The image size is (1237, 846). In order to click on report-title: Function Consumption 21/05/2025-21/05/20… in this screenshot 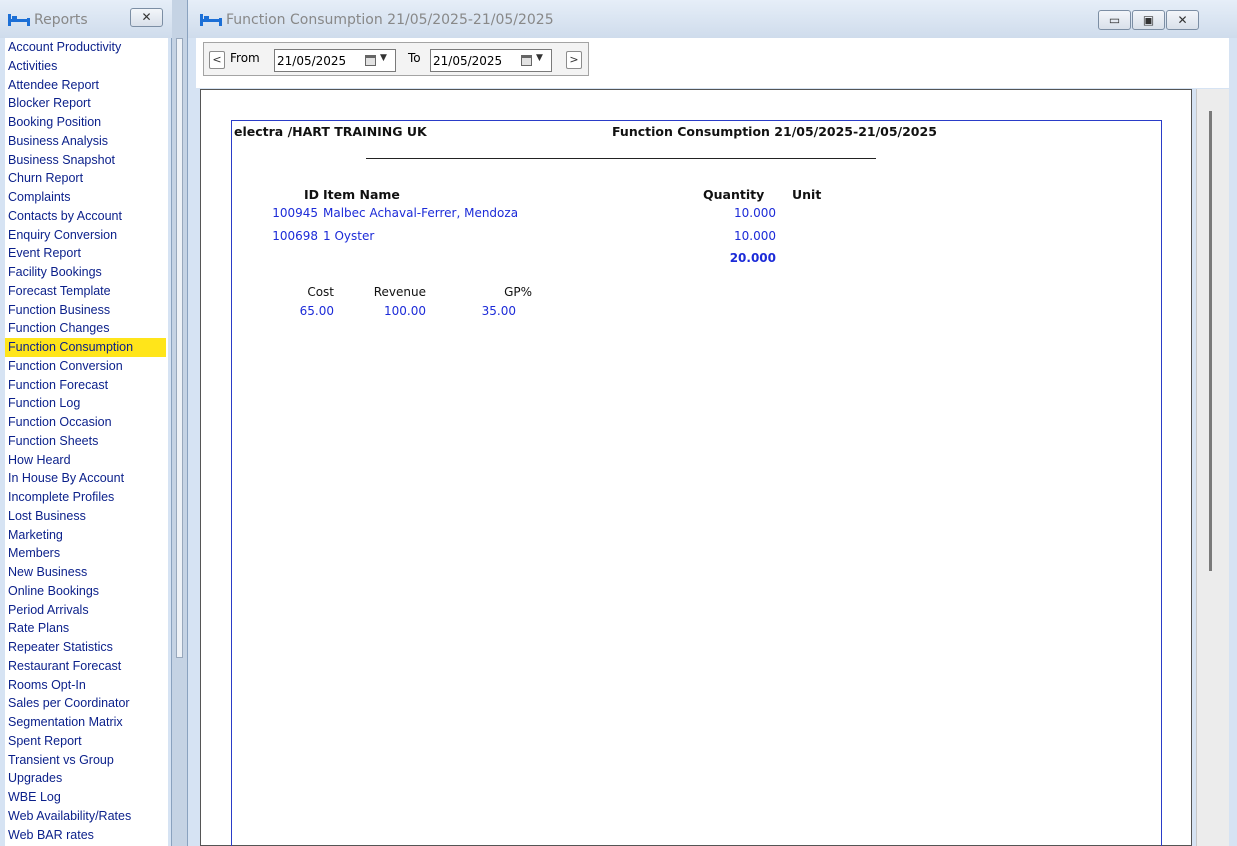, I will do `click(774, 131)`.